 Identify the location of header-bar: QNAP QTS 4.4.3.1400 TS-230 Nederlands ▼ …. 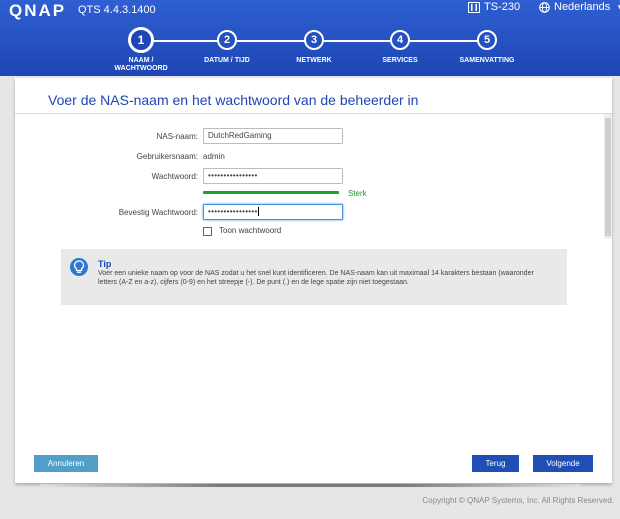
(310, 38).